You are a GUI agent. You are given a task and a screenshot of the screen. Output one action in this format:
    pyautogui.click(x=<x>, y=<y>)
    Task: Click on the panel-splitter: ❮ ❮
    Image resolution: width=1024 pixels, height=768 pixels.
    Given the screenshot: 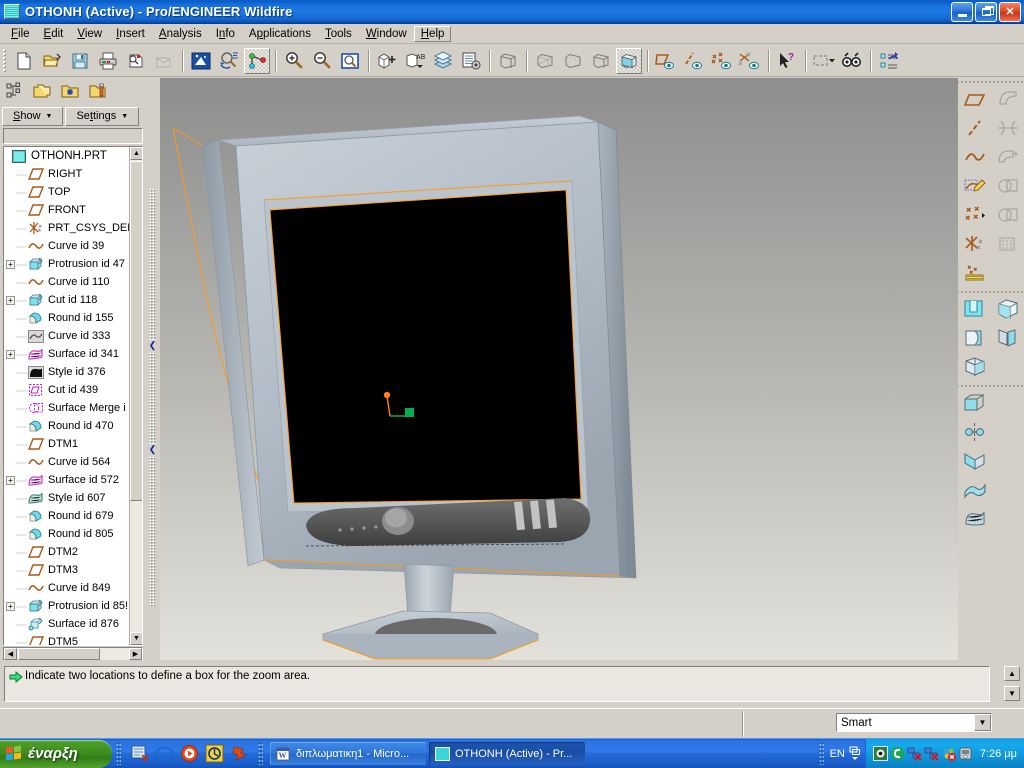 What is the action you would take?
    pyautogui.click(x=153, y=369)
    